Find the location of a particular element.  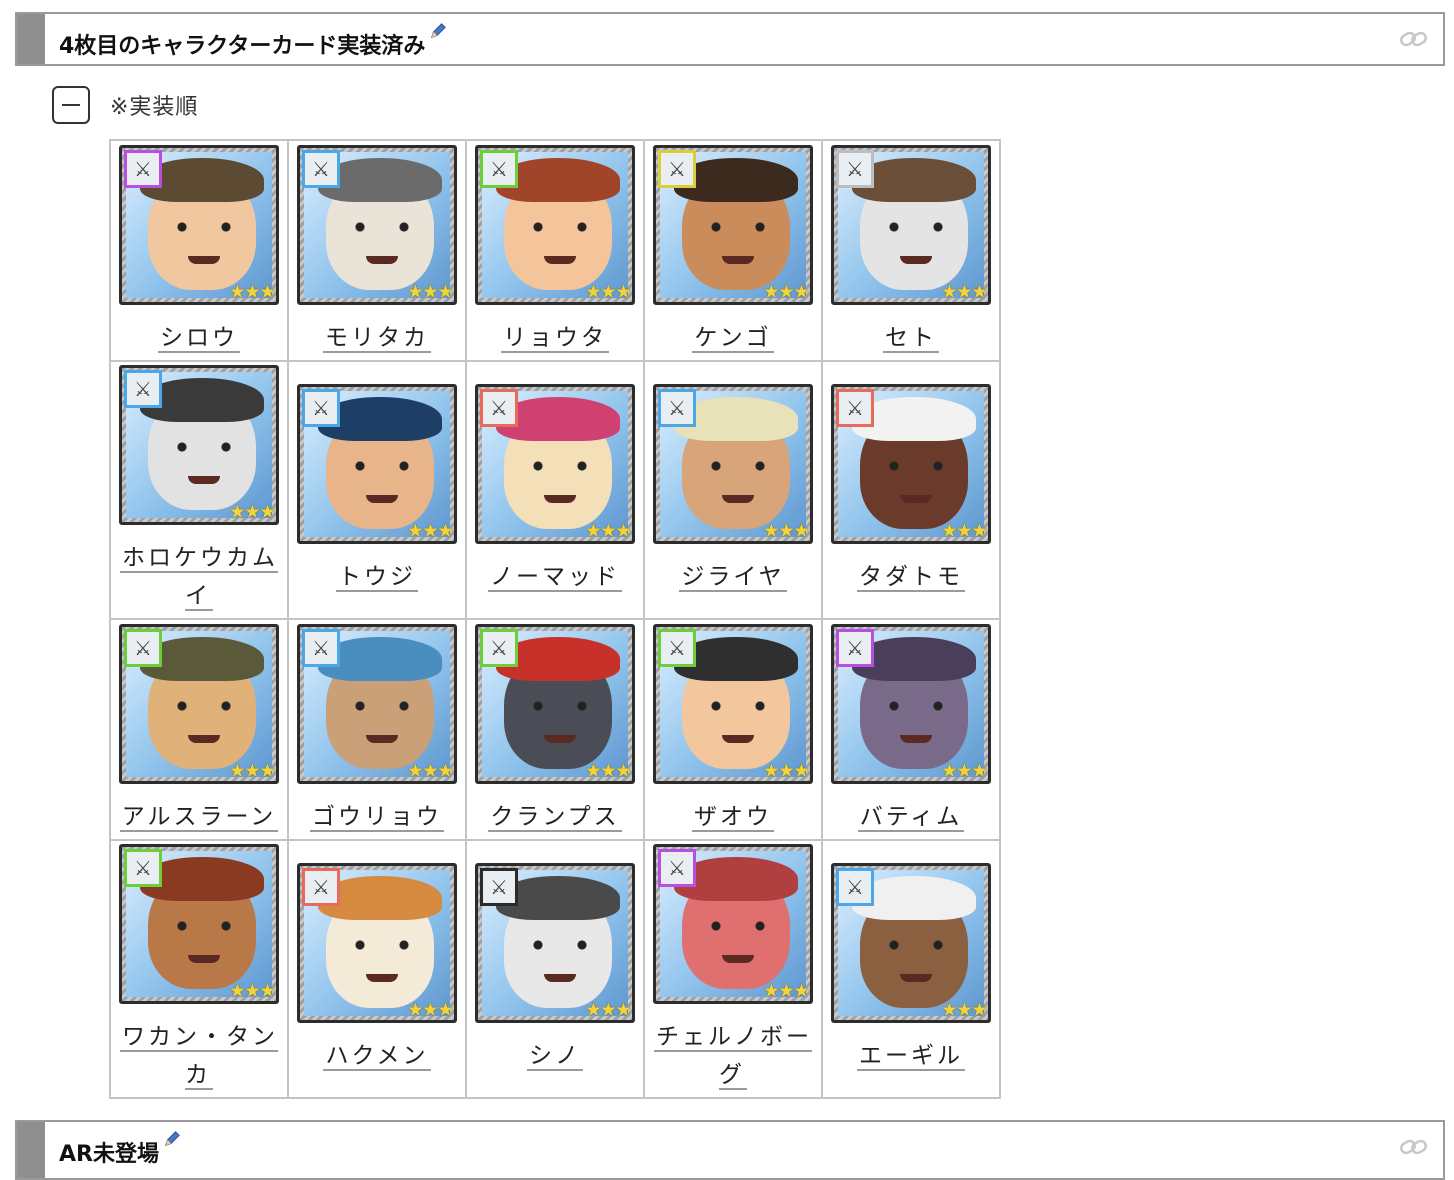

character-name-link: リョウタ is located at coordinates (555, 338).